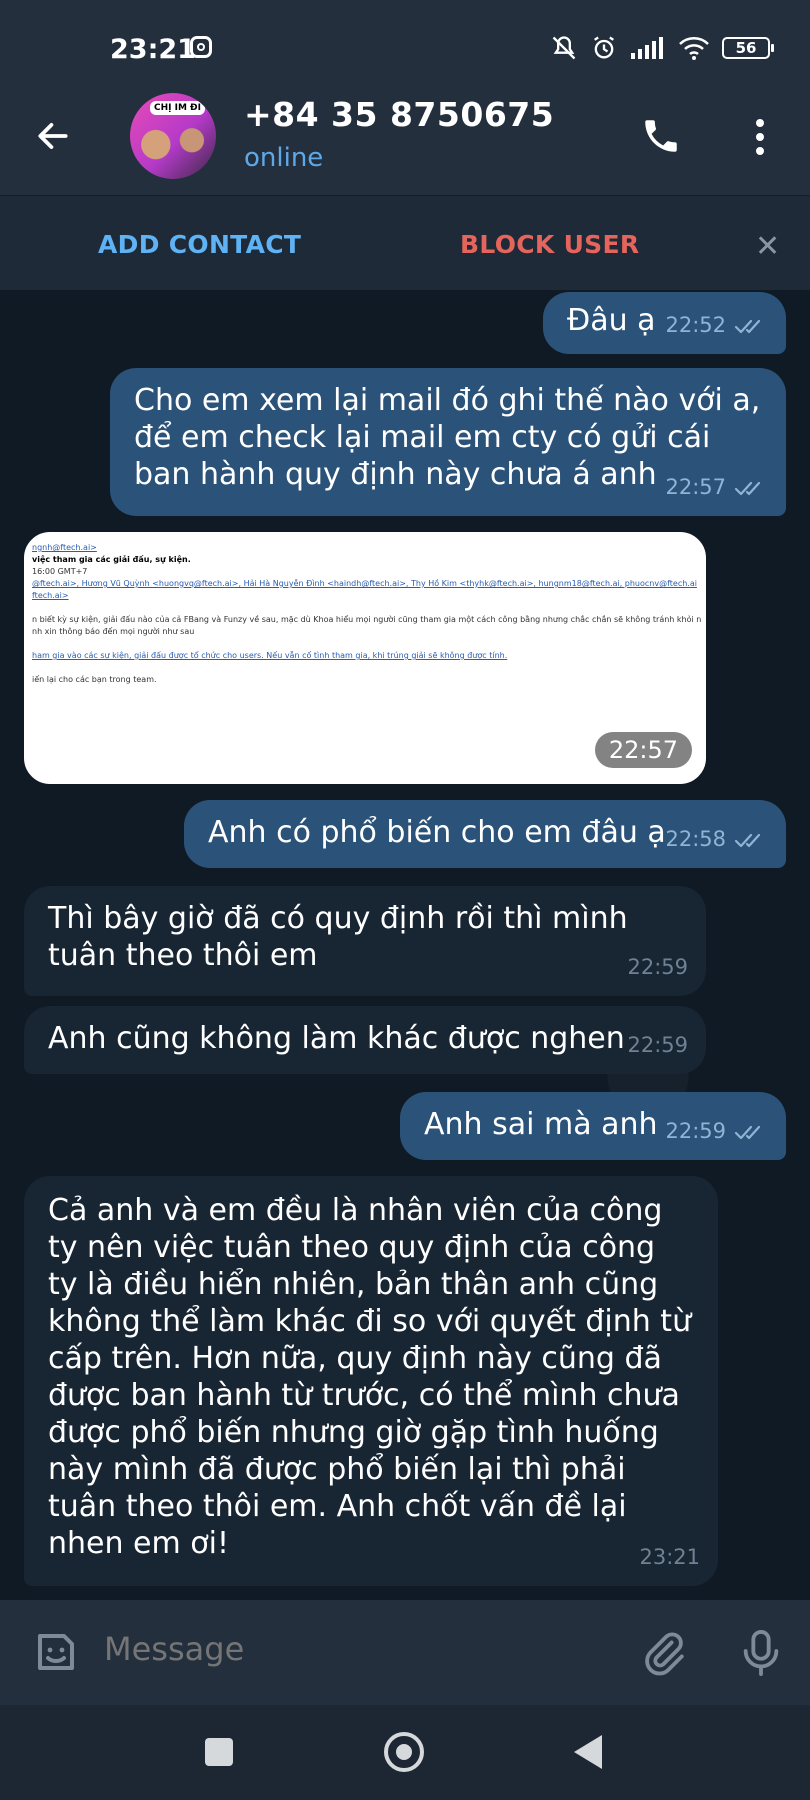 This screenshot has width=810, height=1800. I want to click on photo-text-line: iến lại cho các bạn trong team., so click(94, 679).